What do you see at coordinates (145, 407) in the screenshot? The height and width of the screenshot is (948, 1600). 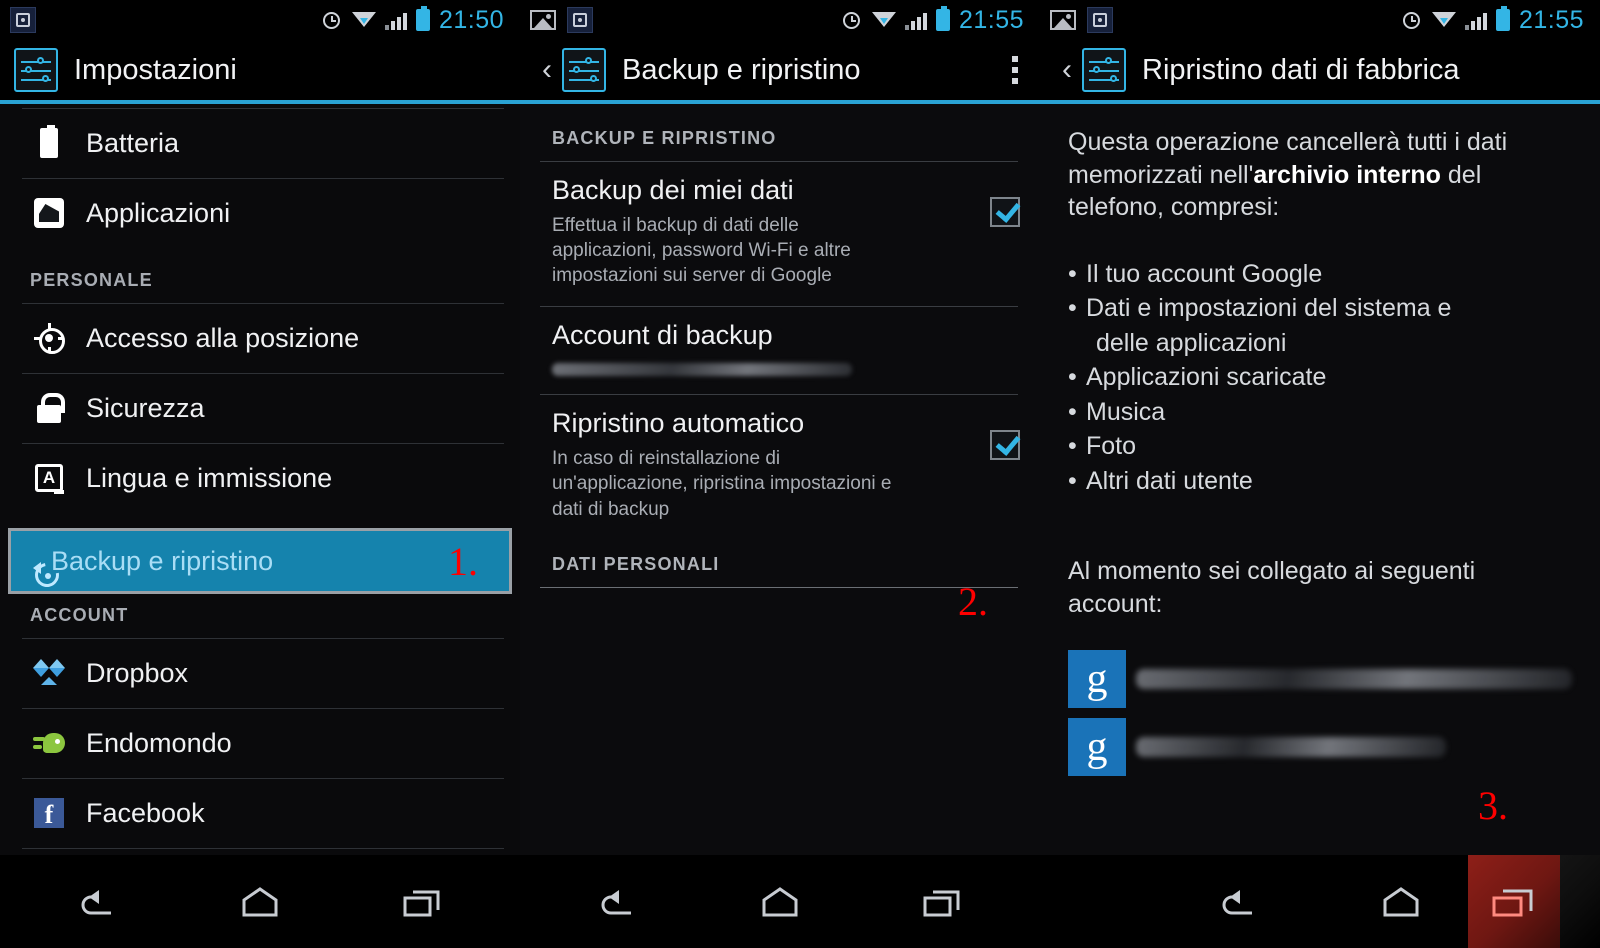 I see `sidebar-item-label: Sicurezza` at bounding box center [145, 407].